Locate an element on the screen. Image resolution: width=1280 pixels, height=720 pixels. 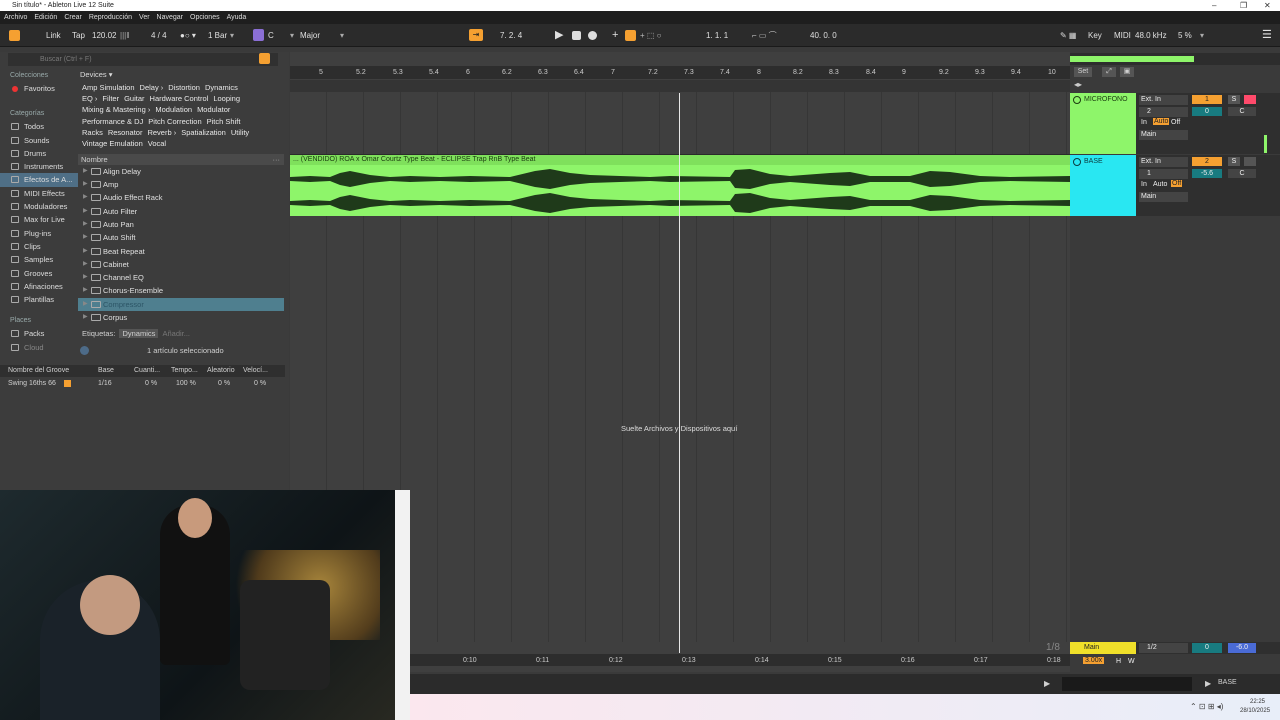
key-root-select: C is located at coordinates (271, 35).